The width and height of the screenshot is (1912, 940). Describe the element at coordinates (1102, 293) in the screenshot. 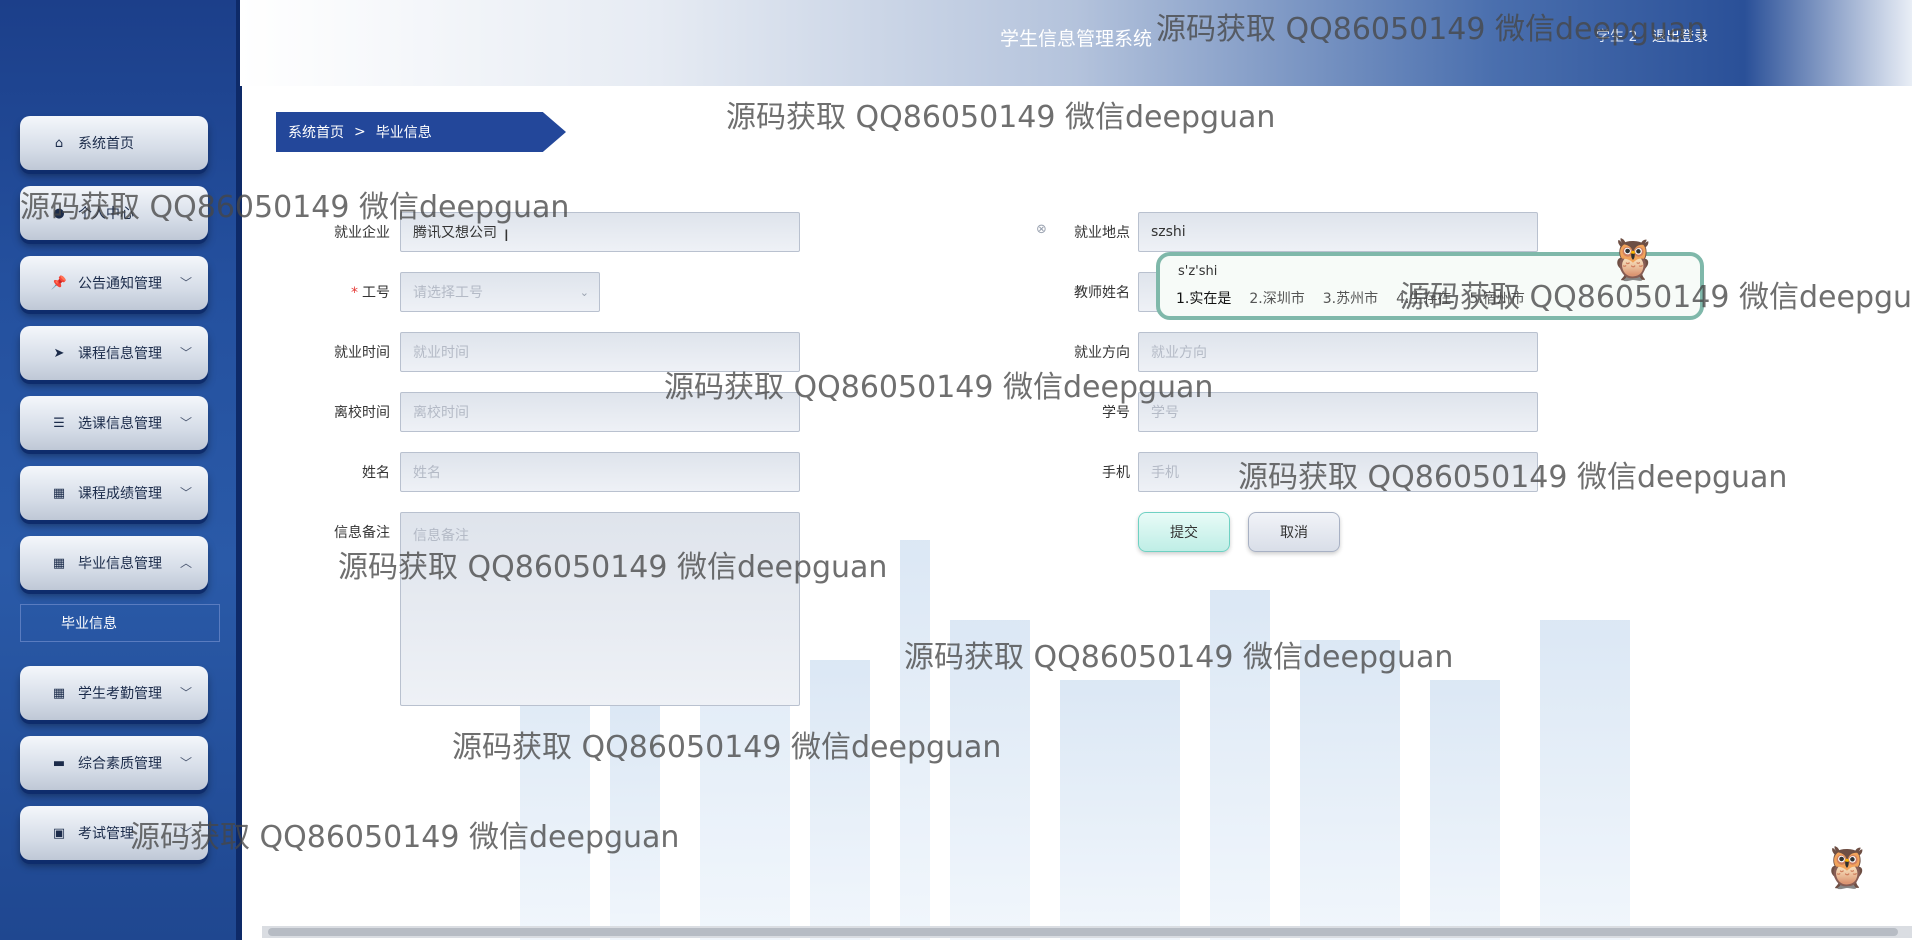

I see `label-teacher-name: 教师姓名` at that location.